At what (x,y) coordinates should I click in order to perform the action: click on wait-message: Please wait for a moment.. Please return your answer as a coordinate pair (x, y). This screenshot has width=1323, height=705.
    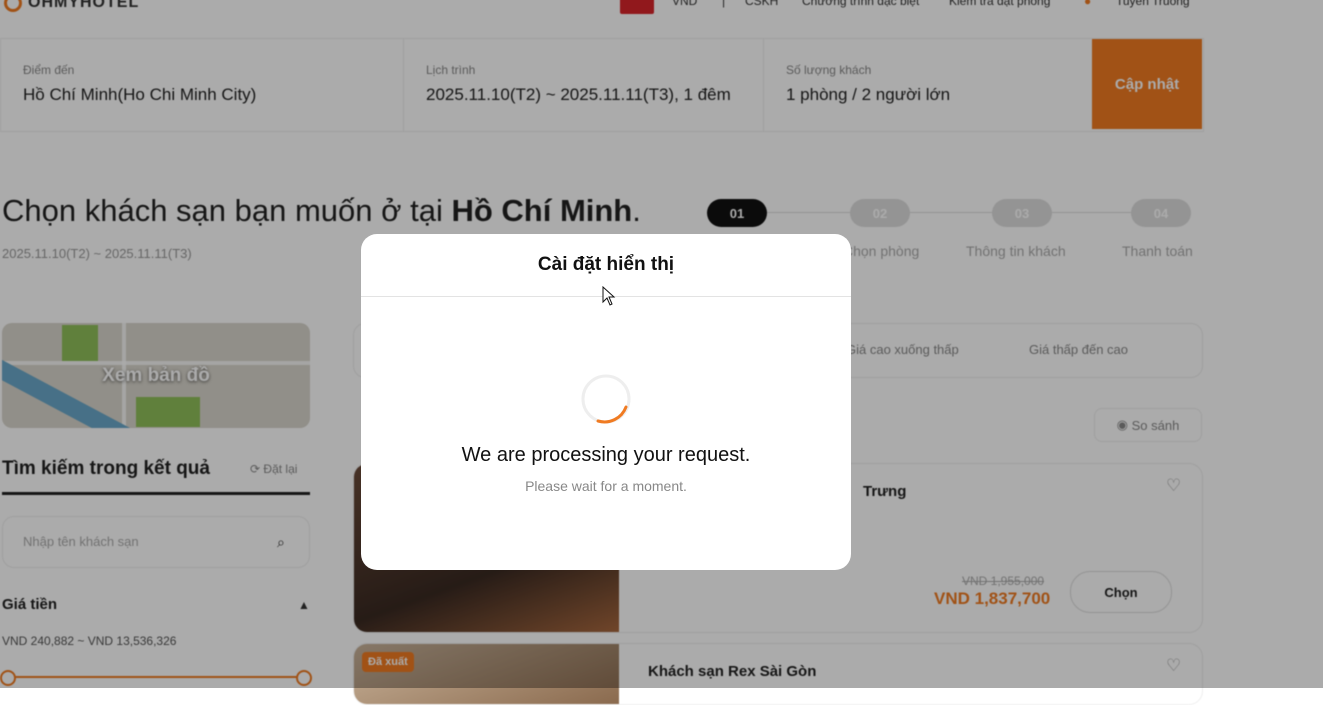
    Looking at the image, I should click on (606, 486).